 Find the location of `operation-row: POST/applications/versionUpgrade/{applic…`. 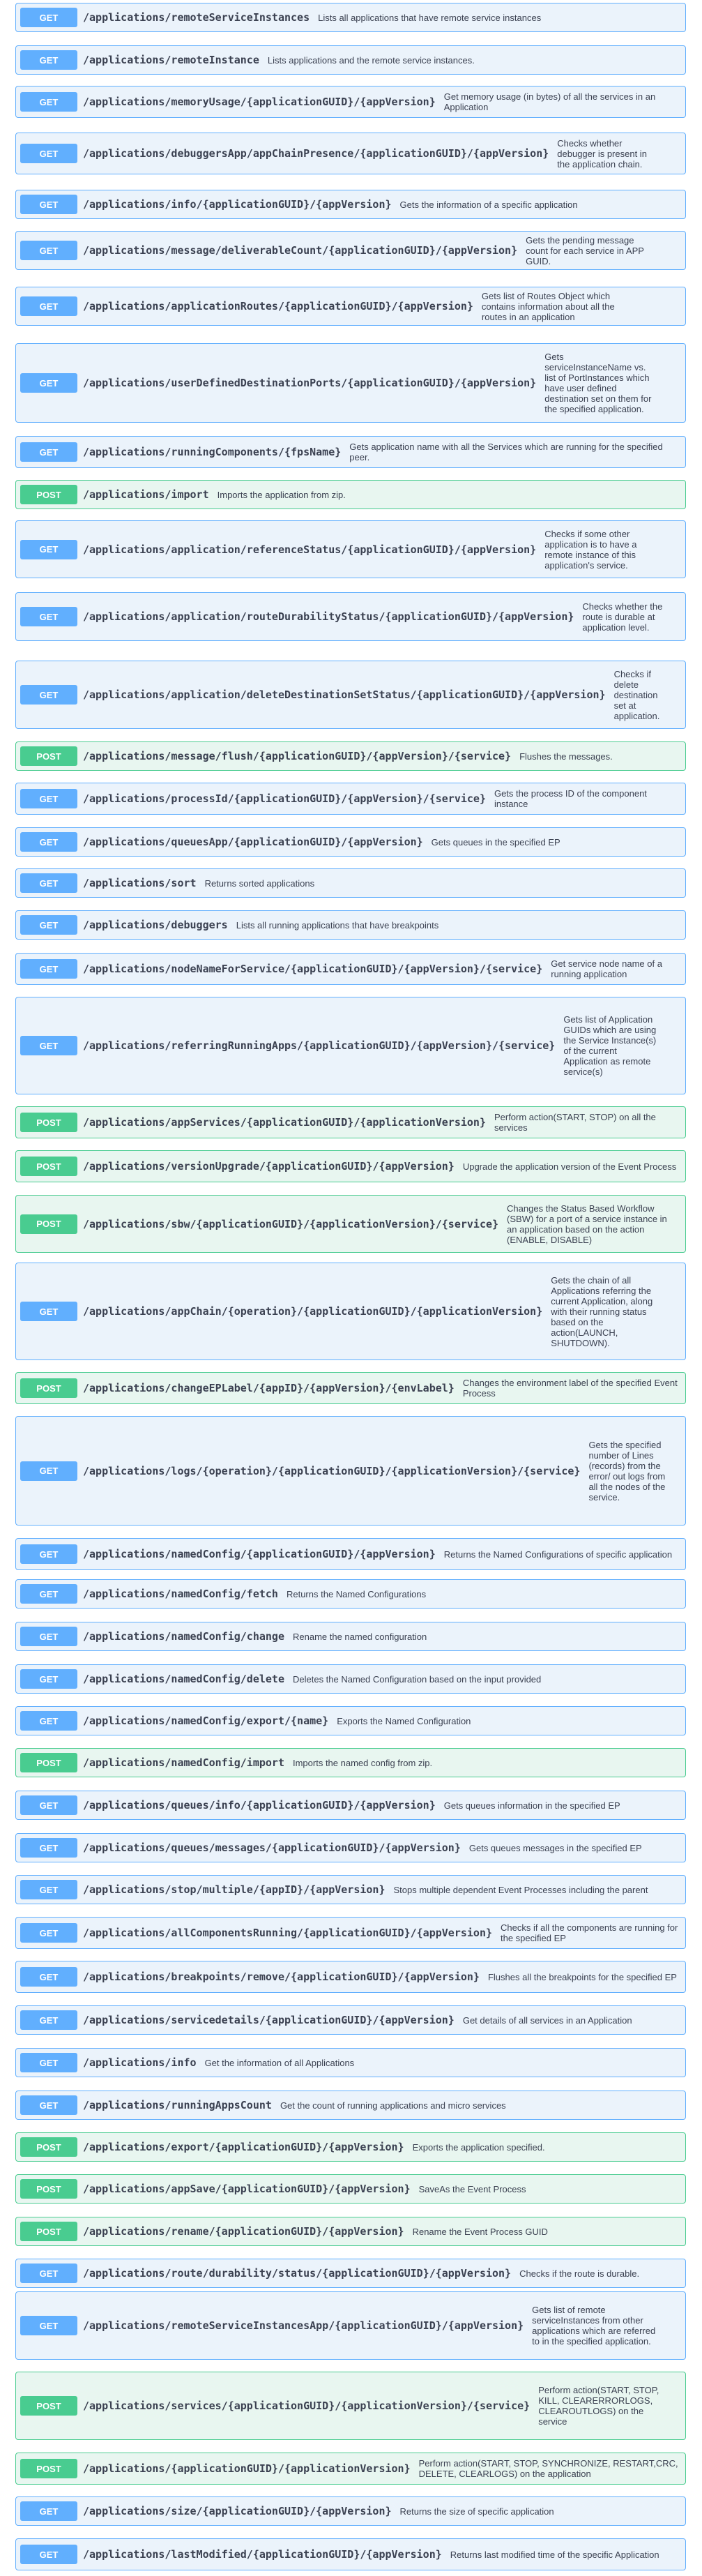

operation-row: POST/applications/versionUpgrade/{applic… is located at coordinates (350, 1166).